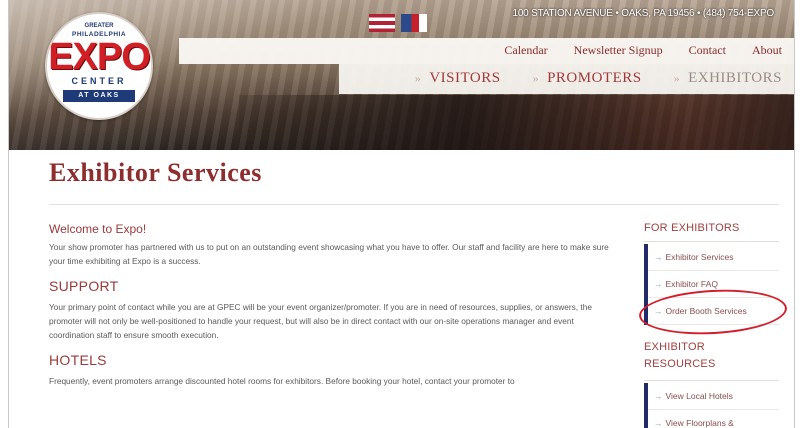 The image size is (803, 428). What do you see at coordinates (525, 50) in the screenshot?
I see `top-nav-calendar: Calendar` at bounding box center [525, 50].